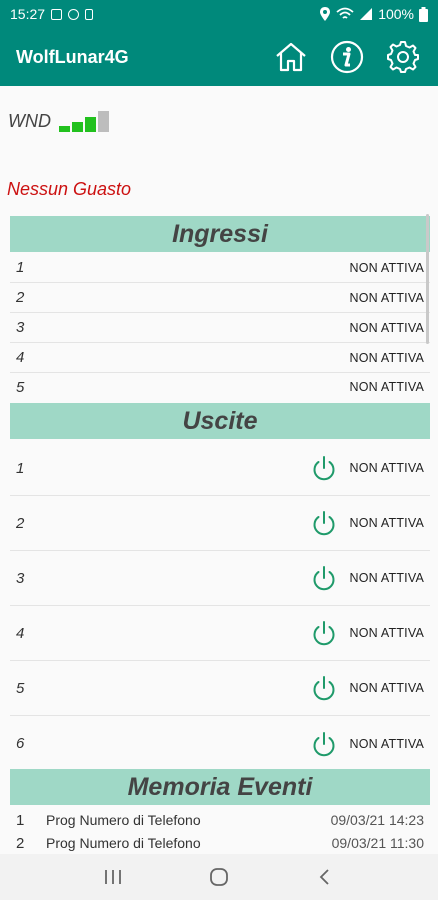 The image size is (438, 900). I want to click on system-nav-bar, so click(219, 877).